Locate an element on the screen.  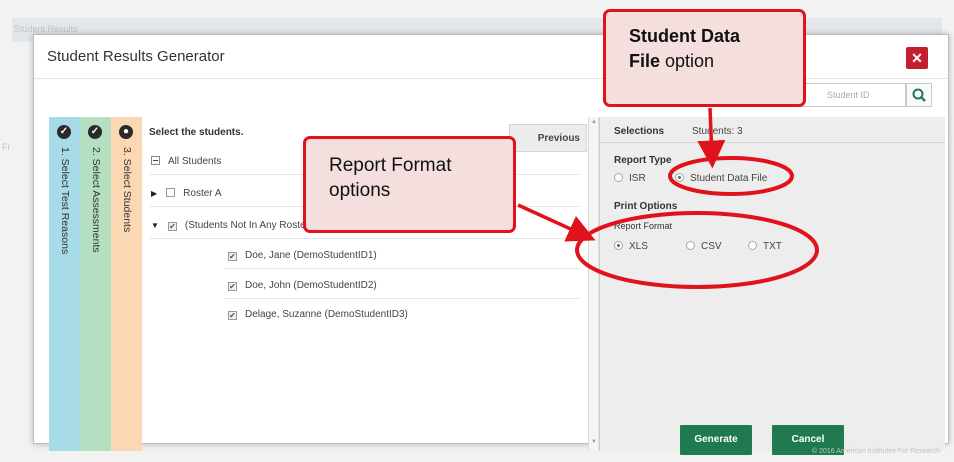
student-row: ✔ Doe, Jane (DemoStudentID1) is located at coordinates (302, 255).